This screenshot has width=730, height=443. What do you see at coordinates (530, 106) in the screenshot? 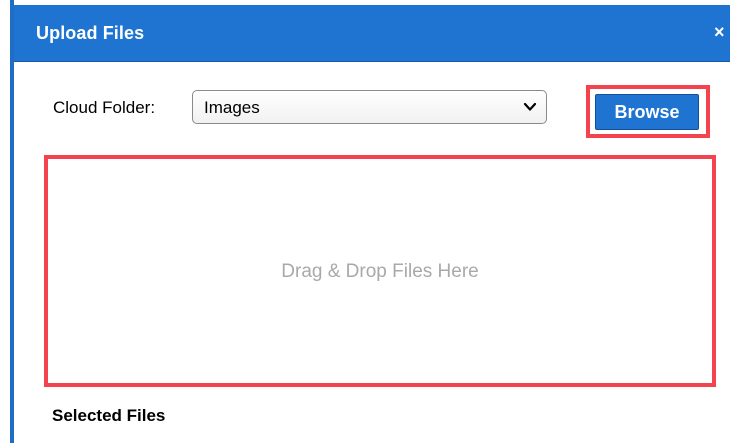
I see `chevron-down-icon` at bounding box center [530, 106].